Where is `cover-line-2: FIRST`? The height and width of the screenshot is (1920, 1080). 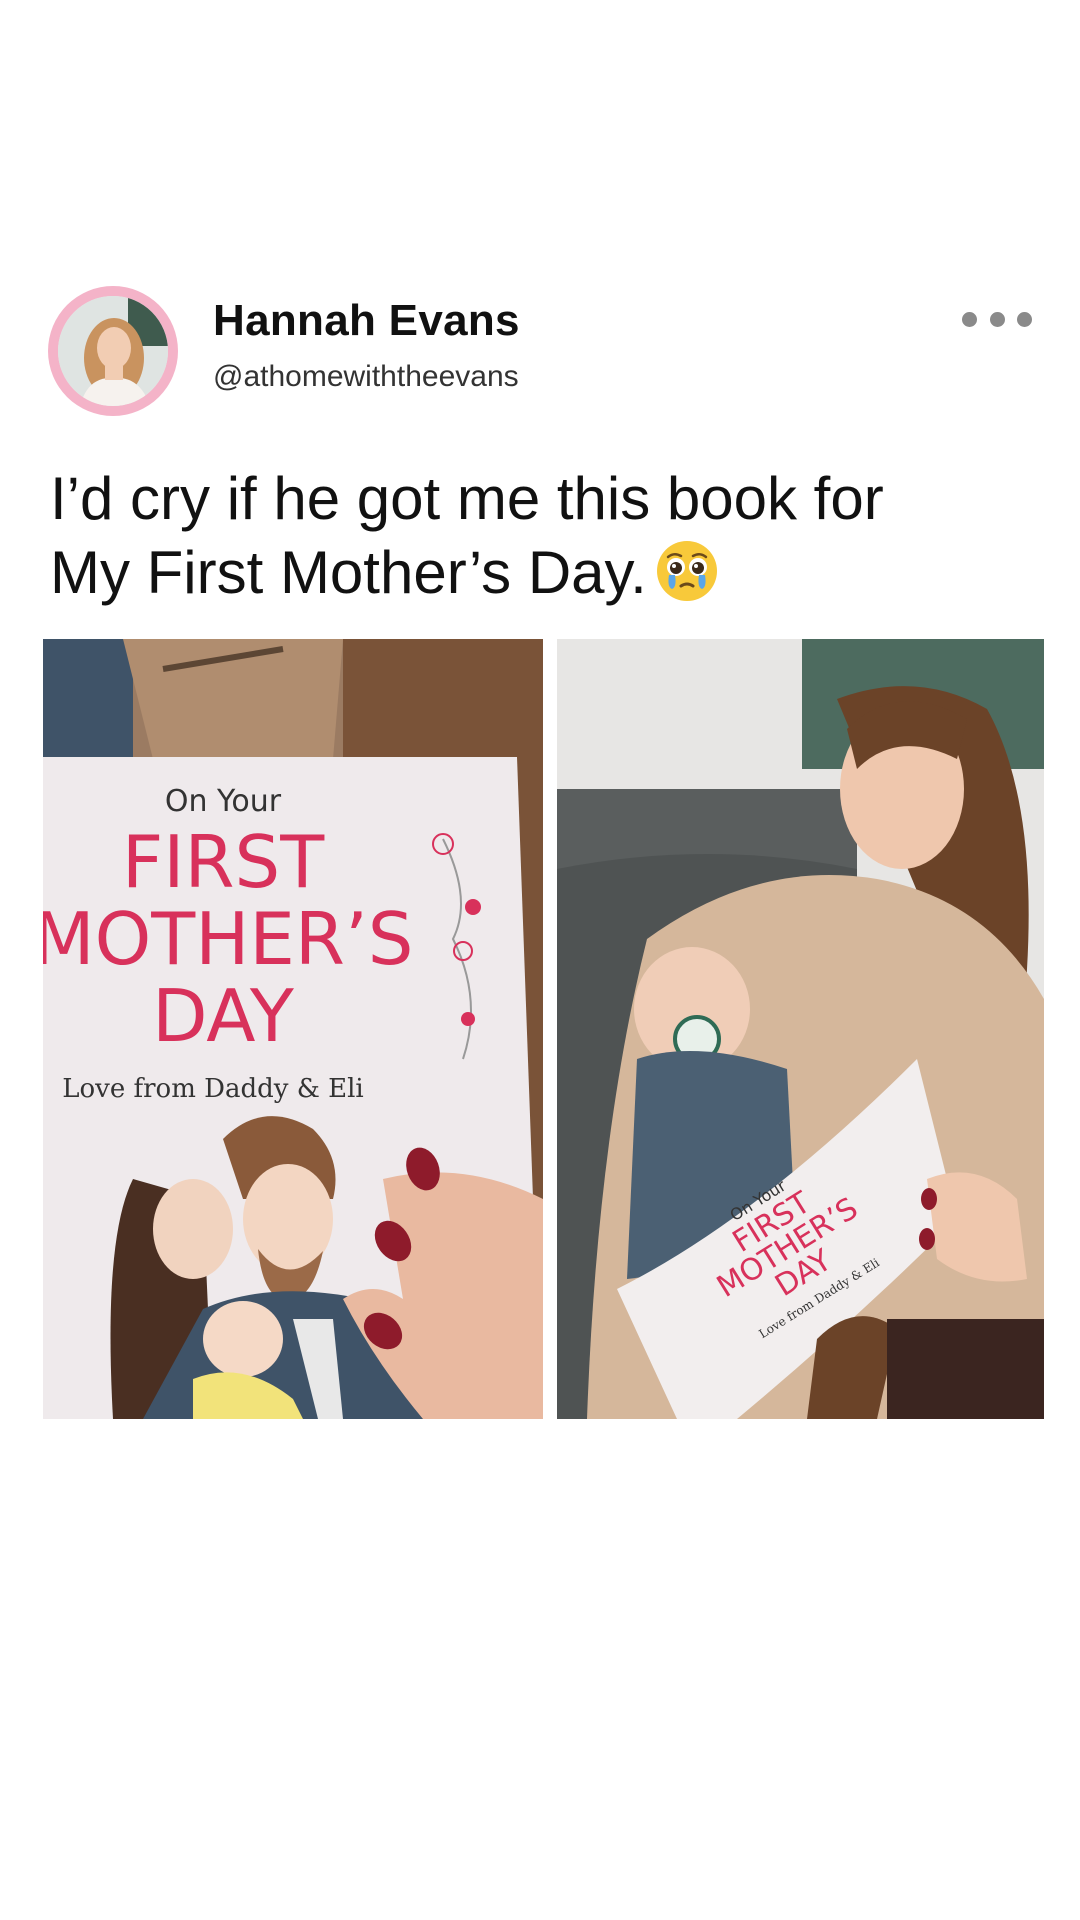 cover-line-2: FIRST is located at coordinates (223, 862).